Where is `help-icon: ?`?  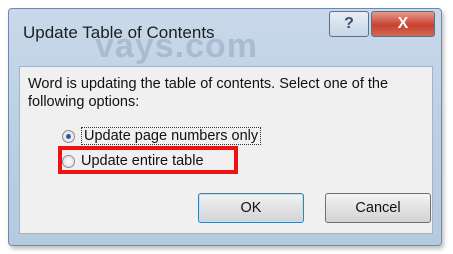
help-icon: ? is located at coordinates (349, 23).